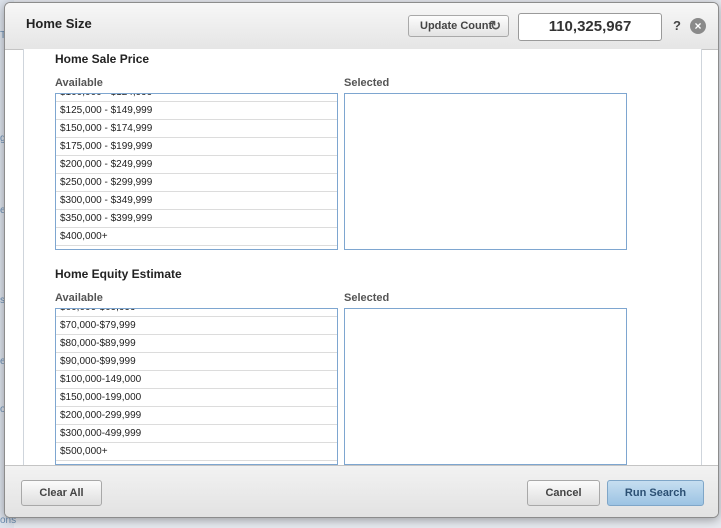 This screenshot has height=528, width=721. Describe the element at coordinates (118, 274) in the screenshot. I see `section-title-home-equity-estimate: Home Equity Estimate` at that location.